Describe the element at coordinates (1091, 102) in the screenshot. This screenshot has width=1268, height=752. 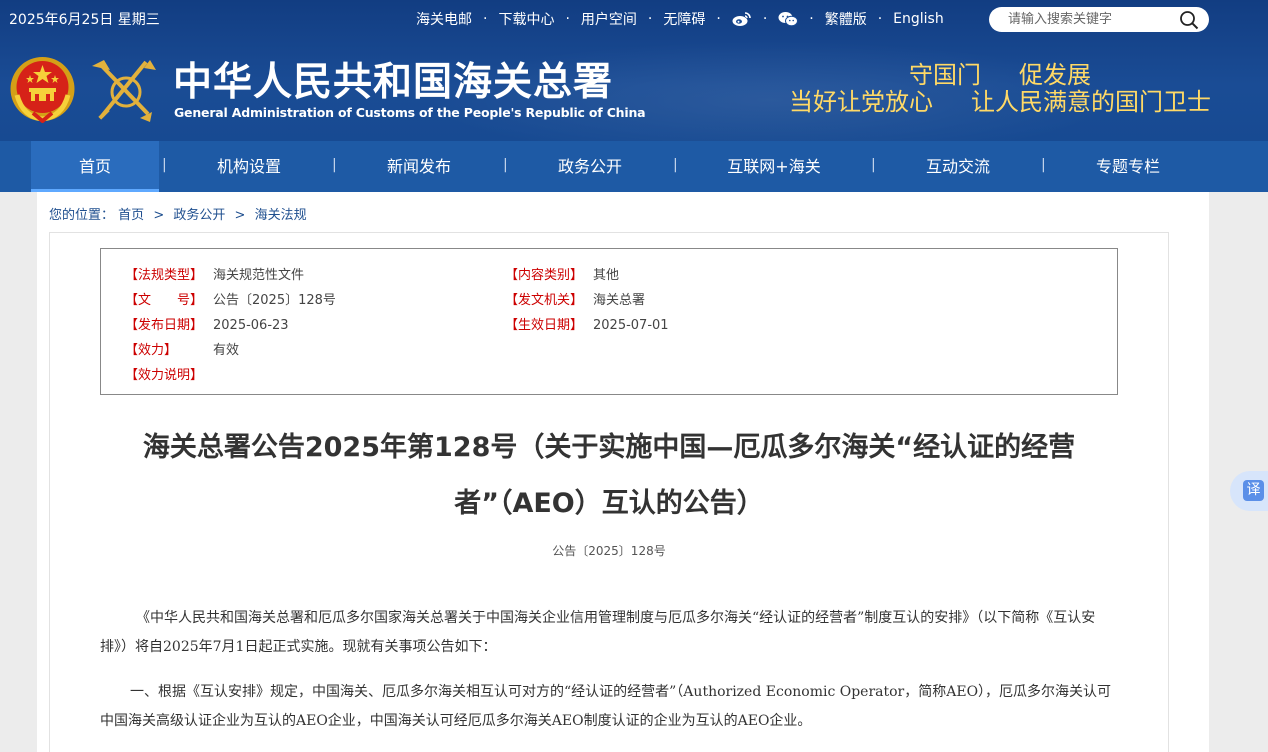
I see `slogan-part: 让人民满意的国门卫士` at that location.